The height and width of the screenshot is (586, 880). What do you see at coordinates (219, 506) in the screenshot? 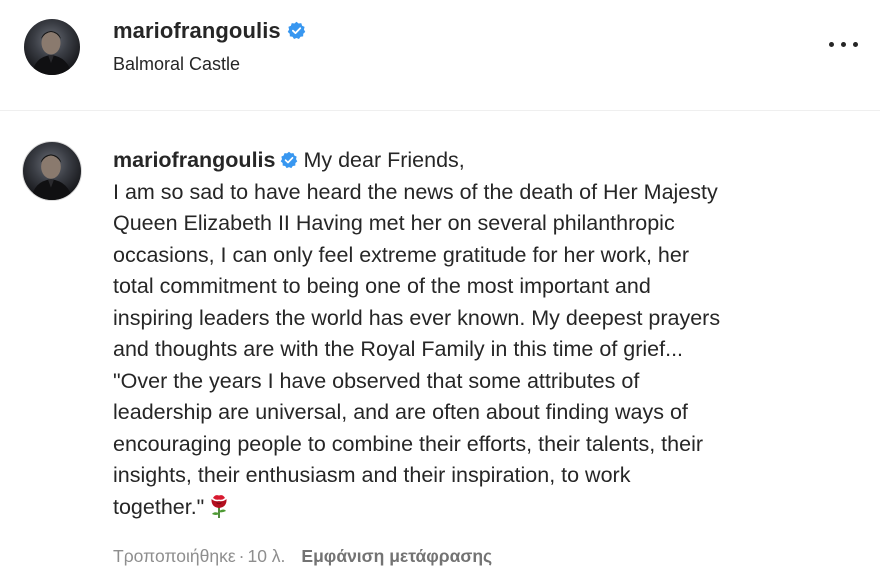
I see `rose-emoji-icon` at bounding box center [219, 506].